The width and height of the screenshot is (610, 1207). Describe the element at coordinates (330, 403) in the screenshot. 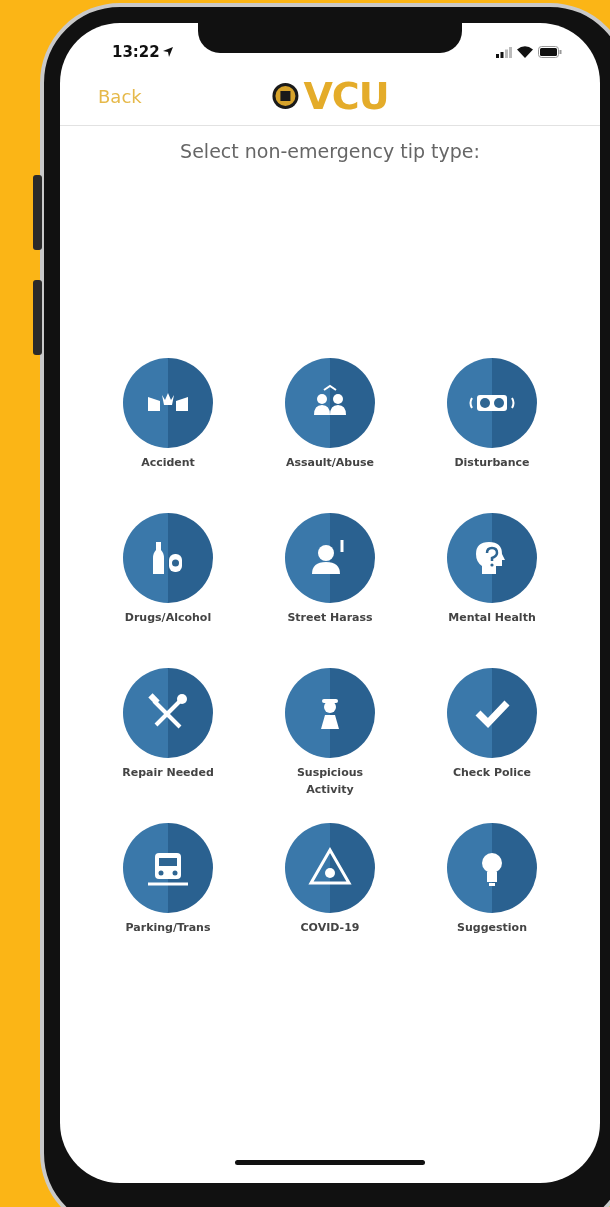

I see `two-people-icon` at that location.